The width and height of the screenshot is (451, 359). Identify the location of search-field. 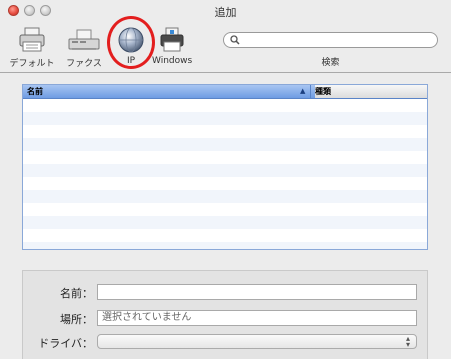
(330, 40).